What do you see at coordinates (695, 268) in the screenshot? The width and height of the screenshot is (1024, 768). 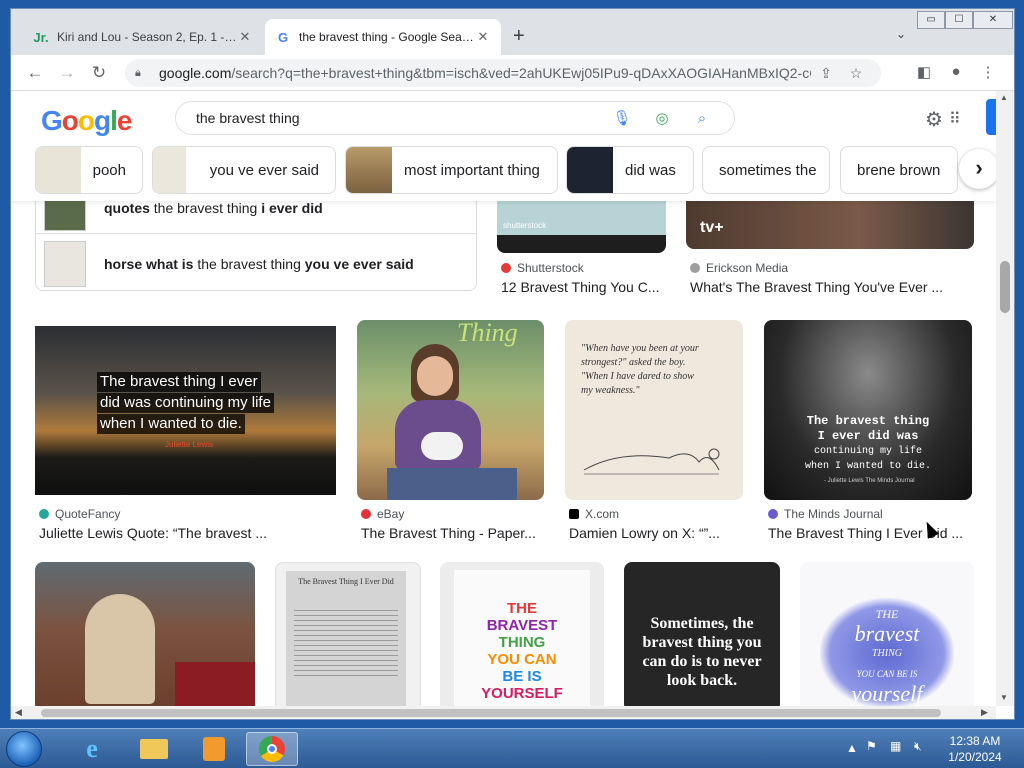 I see `erickson-media-icon` at bounding box center [695, 268].